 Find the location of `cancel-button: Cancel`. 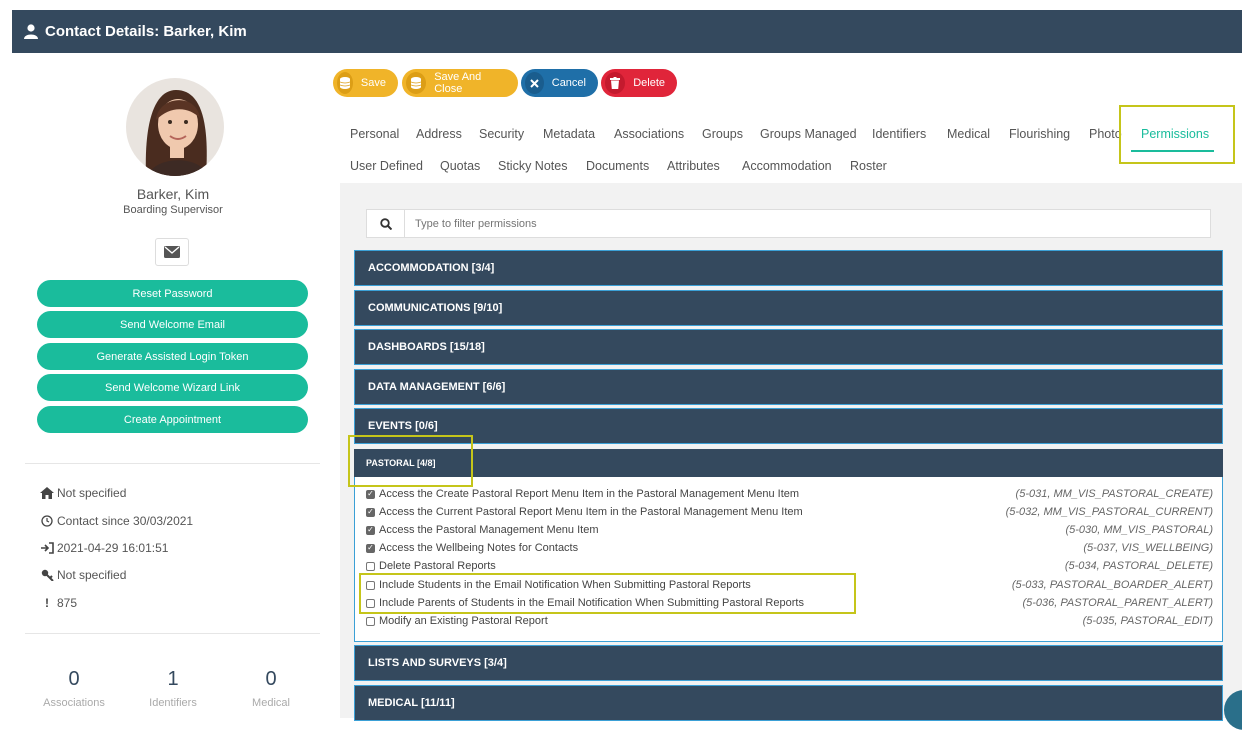

cancel-button: Cancel is located at coordinates (559, 83).